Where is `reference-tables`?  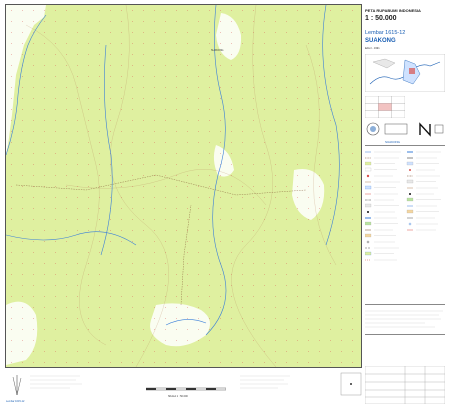
reference-tables is located at coordinates (405, 385).